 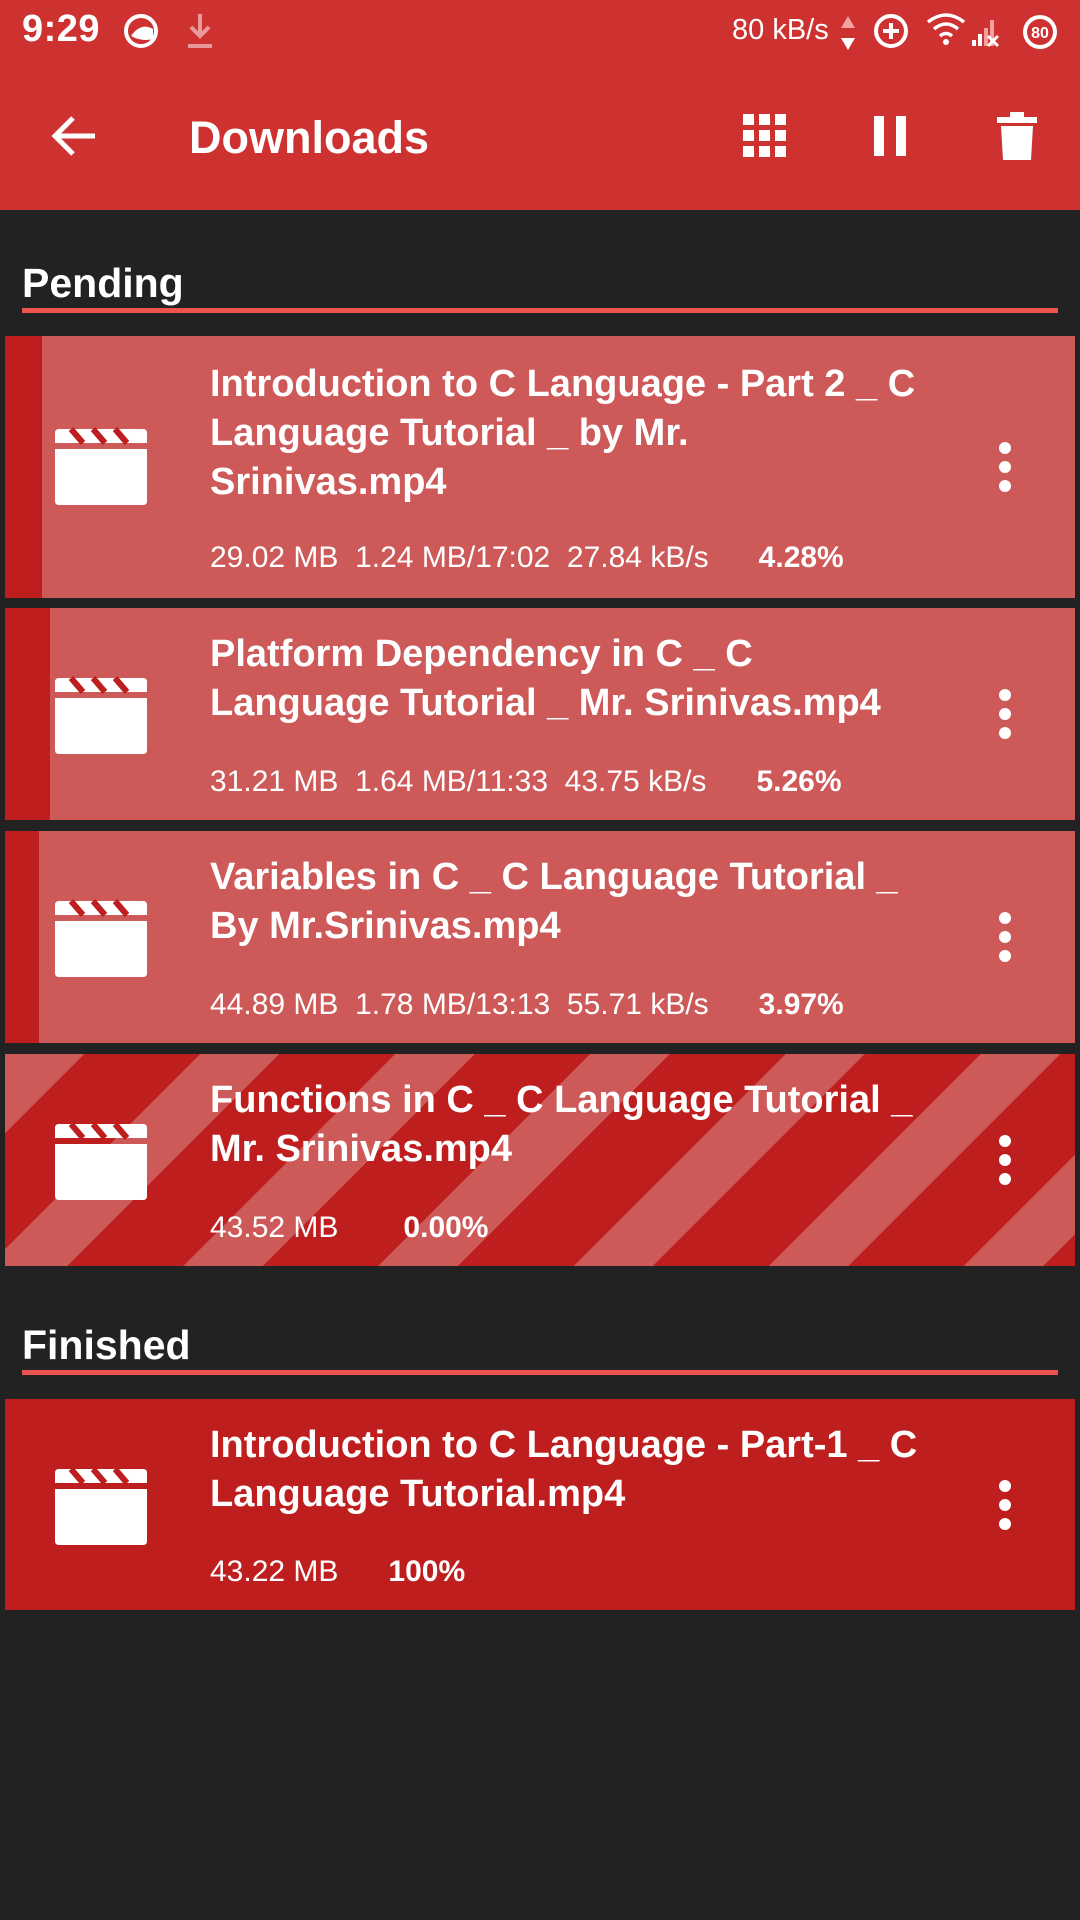 I want to click on section-title-pending: Pending, so click(x=103, y=283).